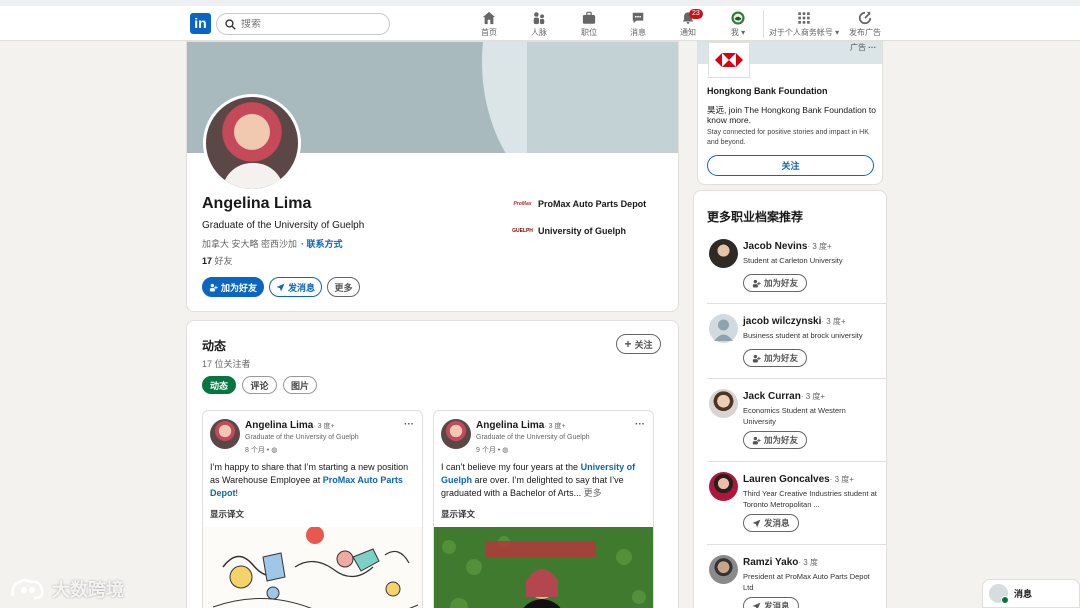 This screenshot has height=608, width=1080. Describe the element at coordinates (589, 17) in the screenshot. I see `briefcase-icon` at that location.